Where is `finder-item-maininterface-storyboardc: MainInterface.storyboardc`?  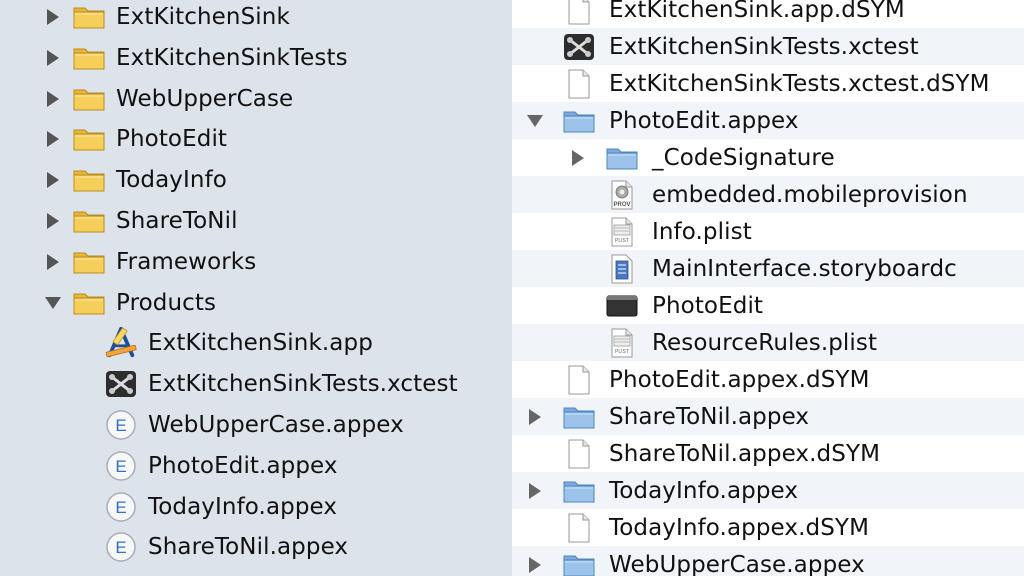 finder-item-maininterface-storyboardc: MainInterface.storyboardc is located at coordinates (768, 268).